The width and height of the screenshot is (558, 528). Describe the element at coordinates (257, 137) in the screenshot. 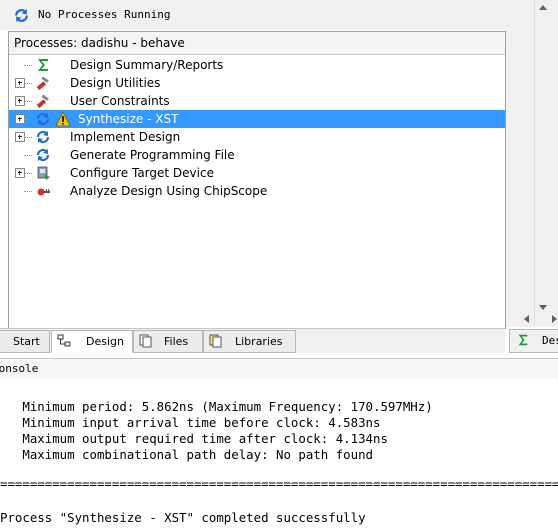

I see `process-item-implement-design: Implement Design` at that location.